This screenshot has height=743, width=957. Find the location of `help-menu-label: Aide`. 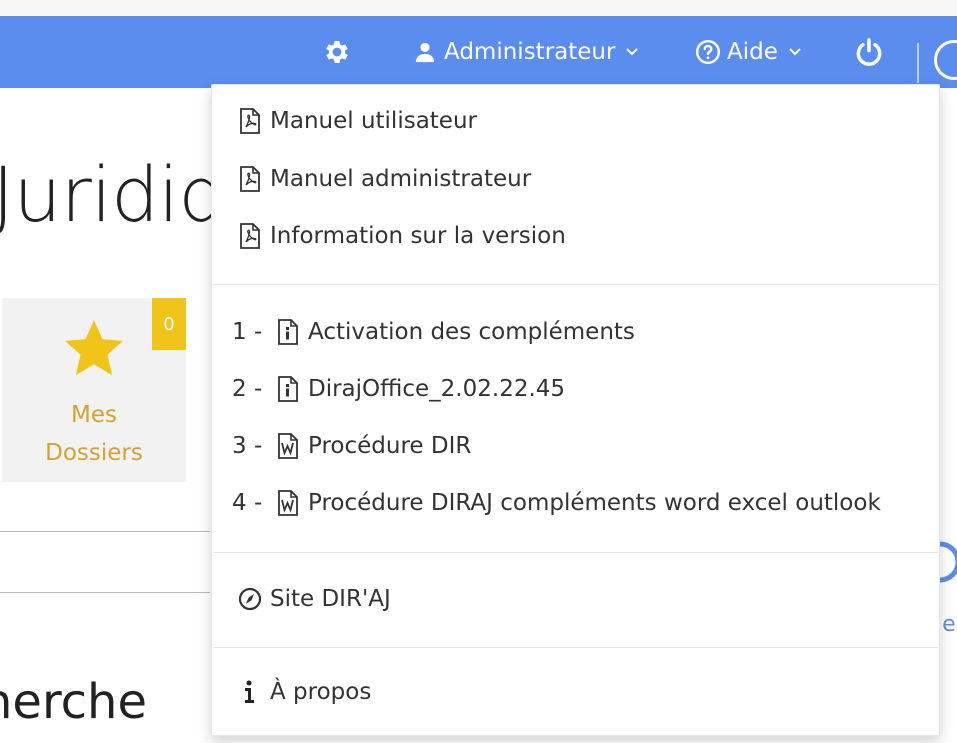

help-menu-label: Aide is located at coordinates (752, 52).